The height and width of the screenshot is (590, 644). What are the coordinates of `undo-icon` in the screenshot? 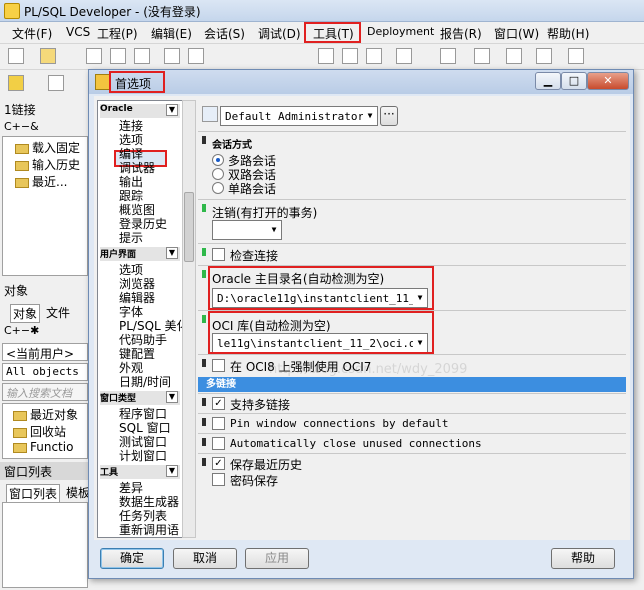 It's located at (172, 56).